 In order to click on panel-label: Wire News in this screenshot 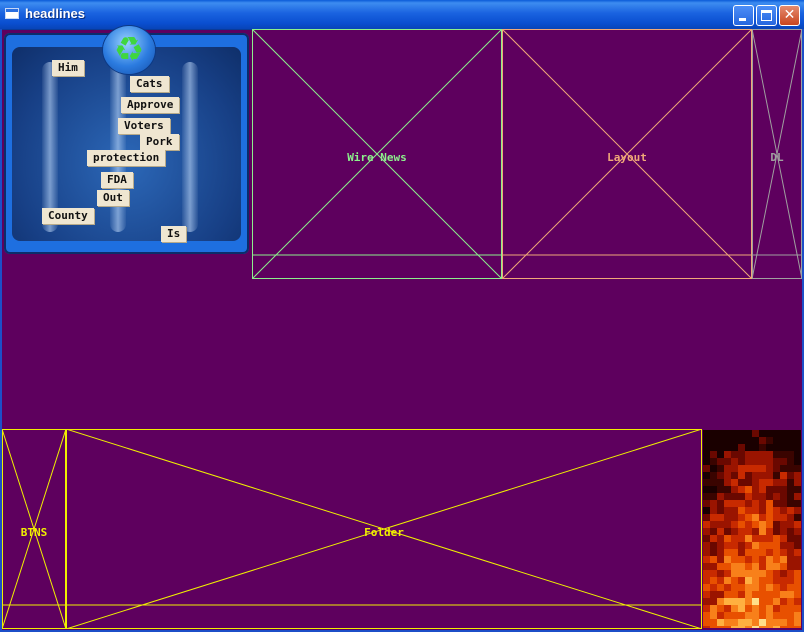, I will do `click(377, 157)`.